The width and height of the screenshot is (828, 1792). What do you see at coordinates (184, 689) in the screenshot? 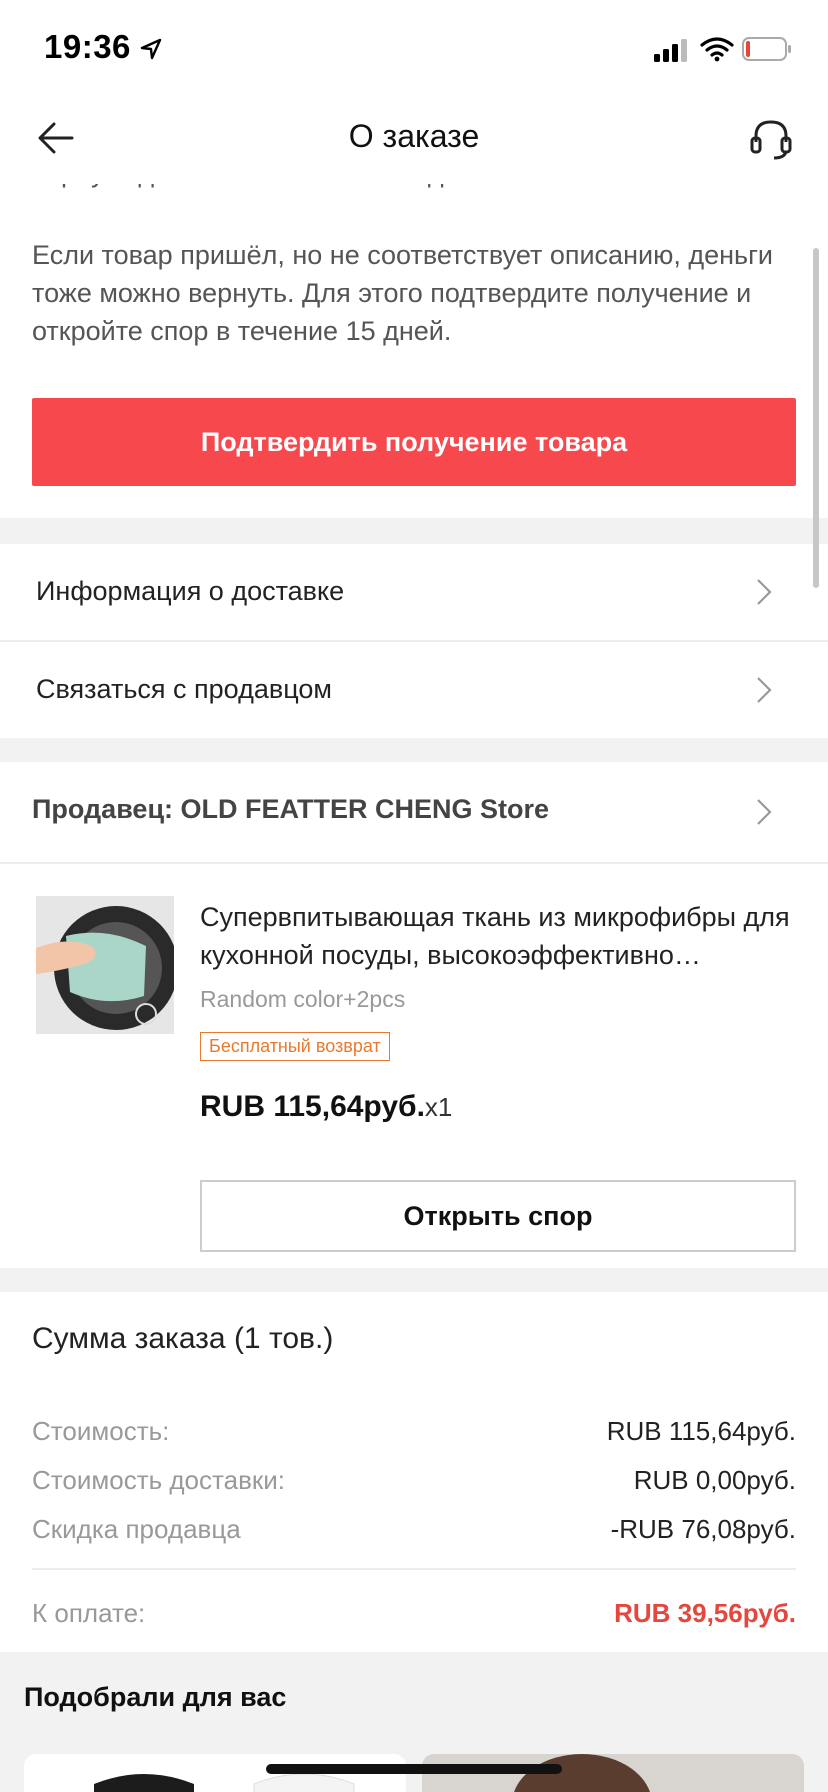
I see `contact-seller-label: Связаться с продавцом` at bounding box center [184, 689].